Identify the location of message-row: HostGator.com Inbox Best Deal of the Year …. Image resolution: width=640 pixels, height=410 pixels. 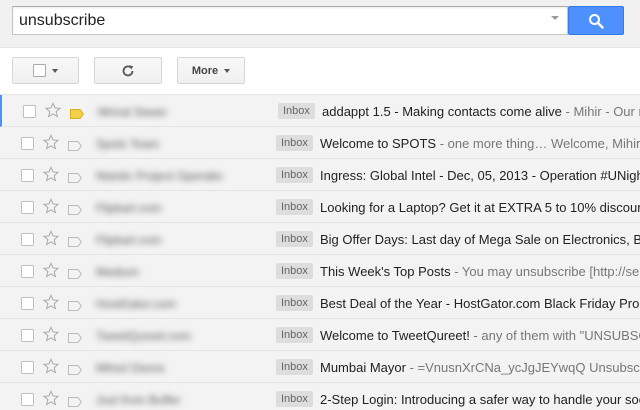
(320, 303).